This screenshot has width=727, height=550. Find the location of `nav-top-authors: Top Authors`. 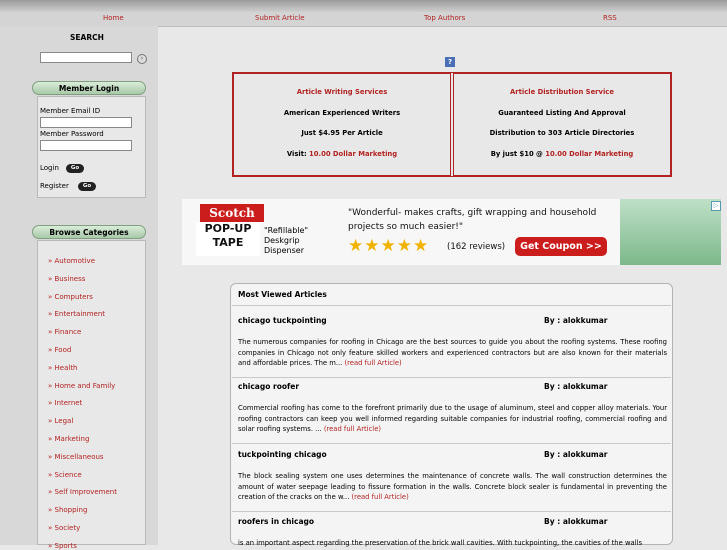

nav-top-authors: Top Authors is located at coordinates (444, 18).